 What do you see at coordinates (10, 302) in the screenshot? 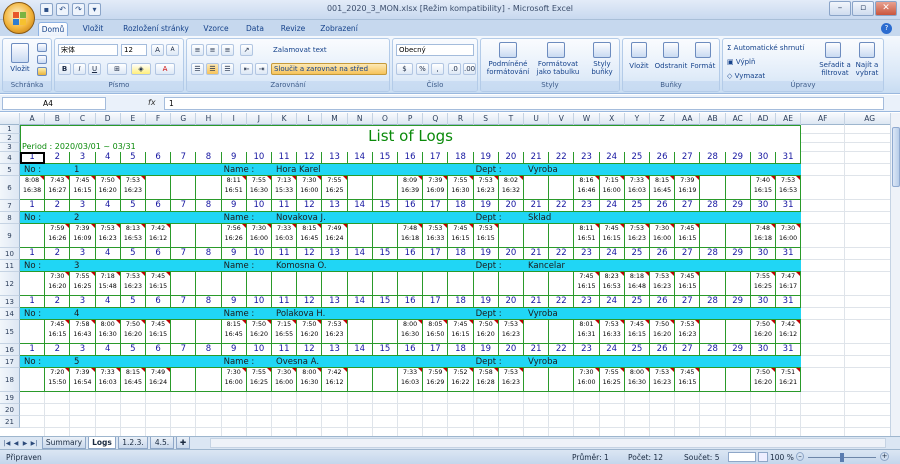
I see `row-header: 13` at bounding box center [10, 302].